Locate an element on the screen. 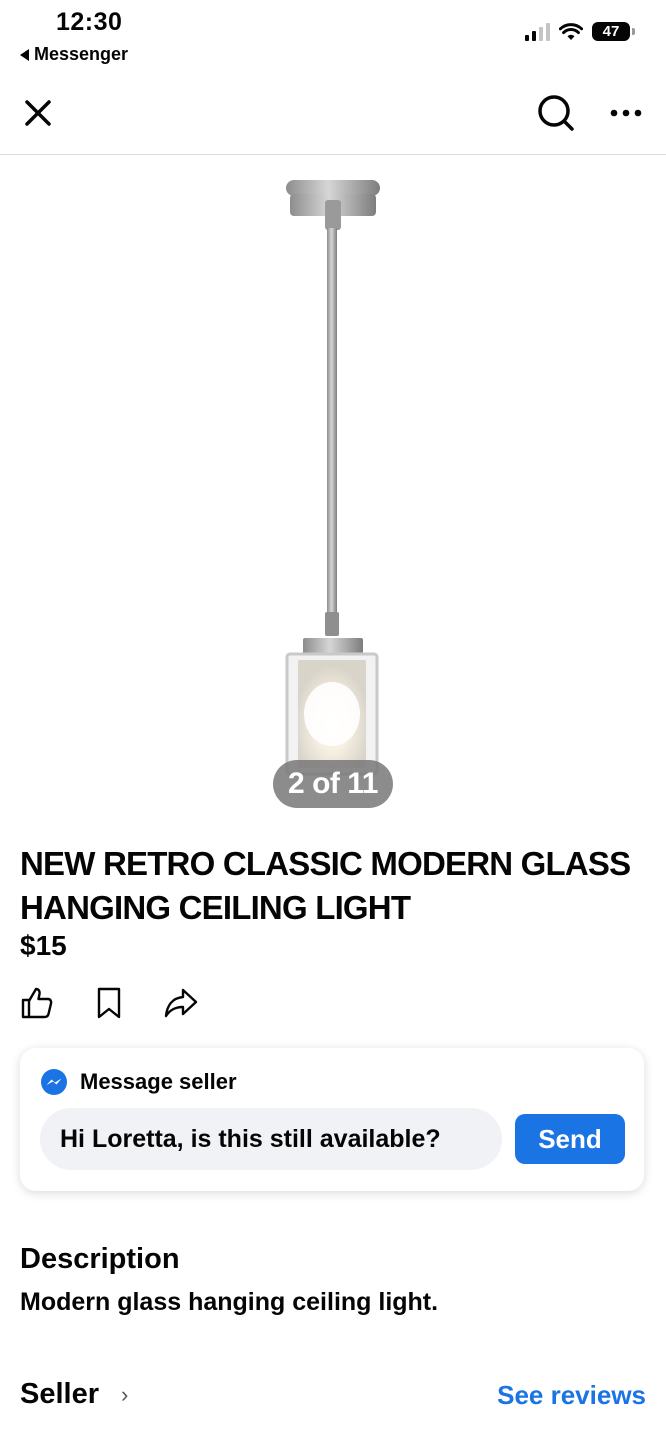 The height and width of the screenshot is (1440, 666). cellular-signal-icon is located at coordinates (537, 31).